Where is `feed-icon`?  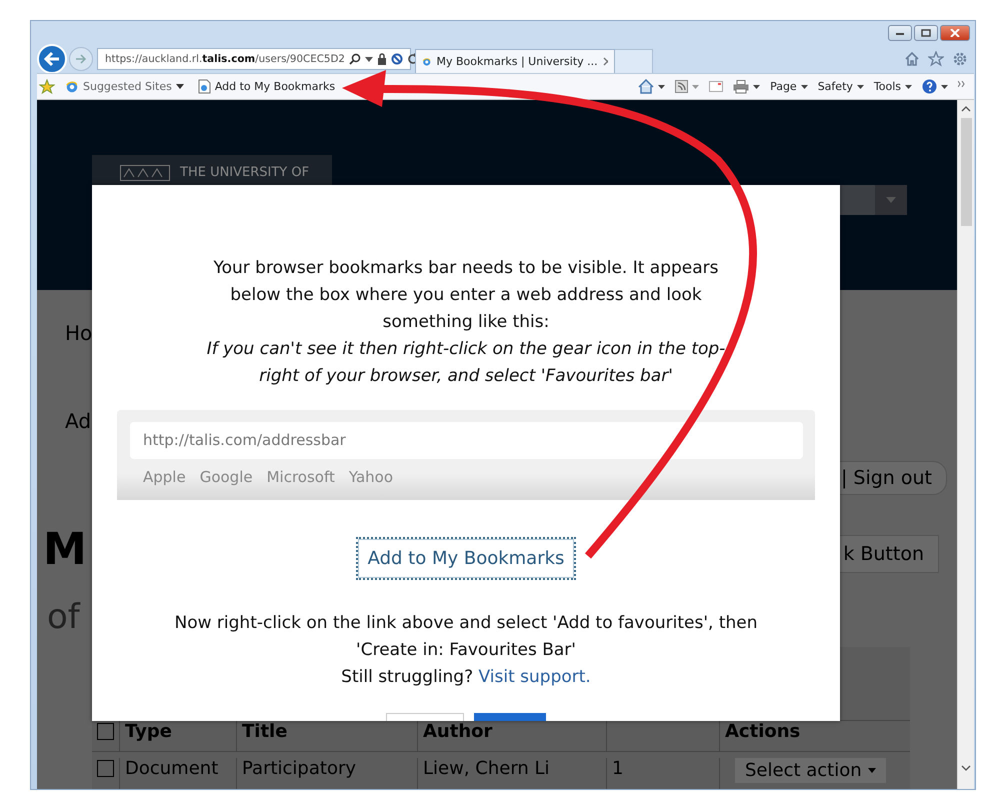 feed-icon is located at coordinates (681, 86).